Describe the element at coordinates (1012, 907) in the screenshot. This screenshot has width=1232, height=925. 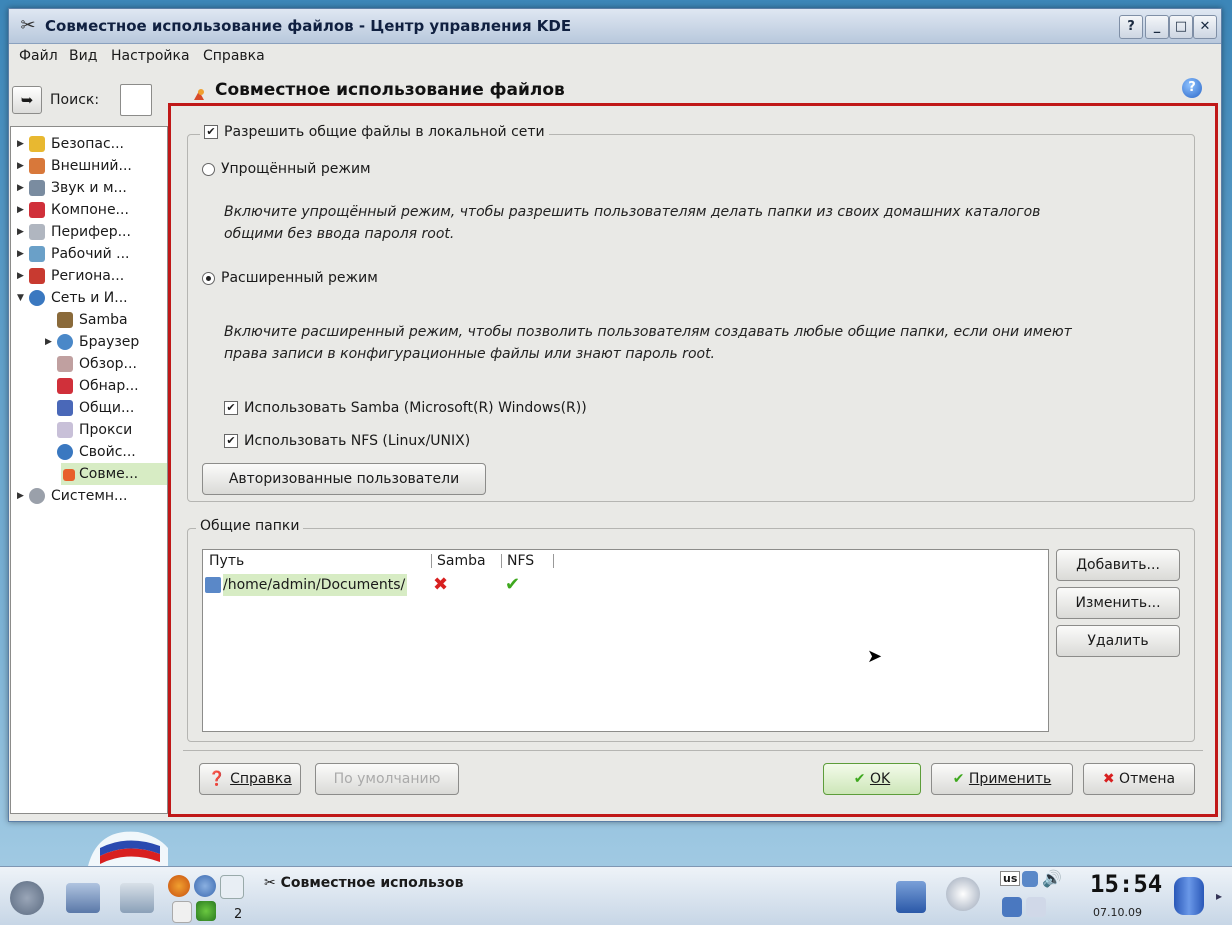
I see `network-status-icon` at that location.